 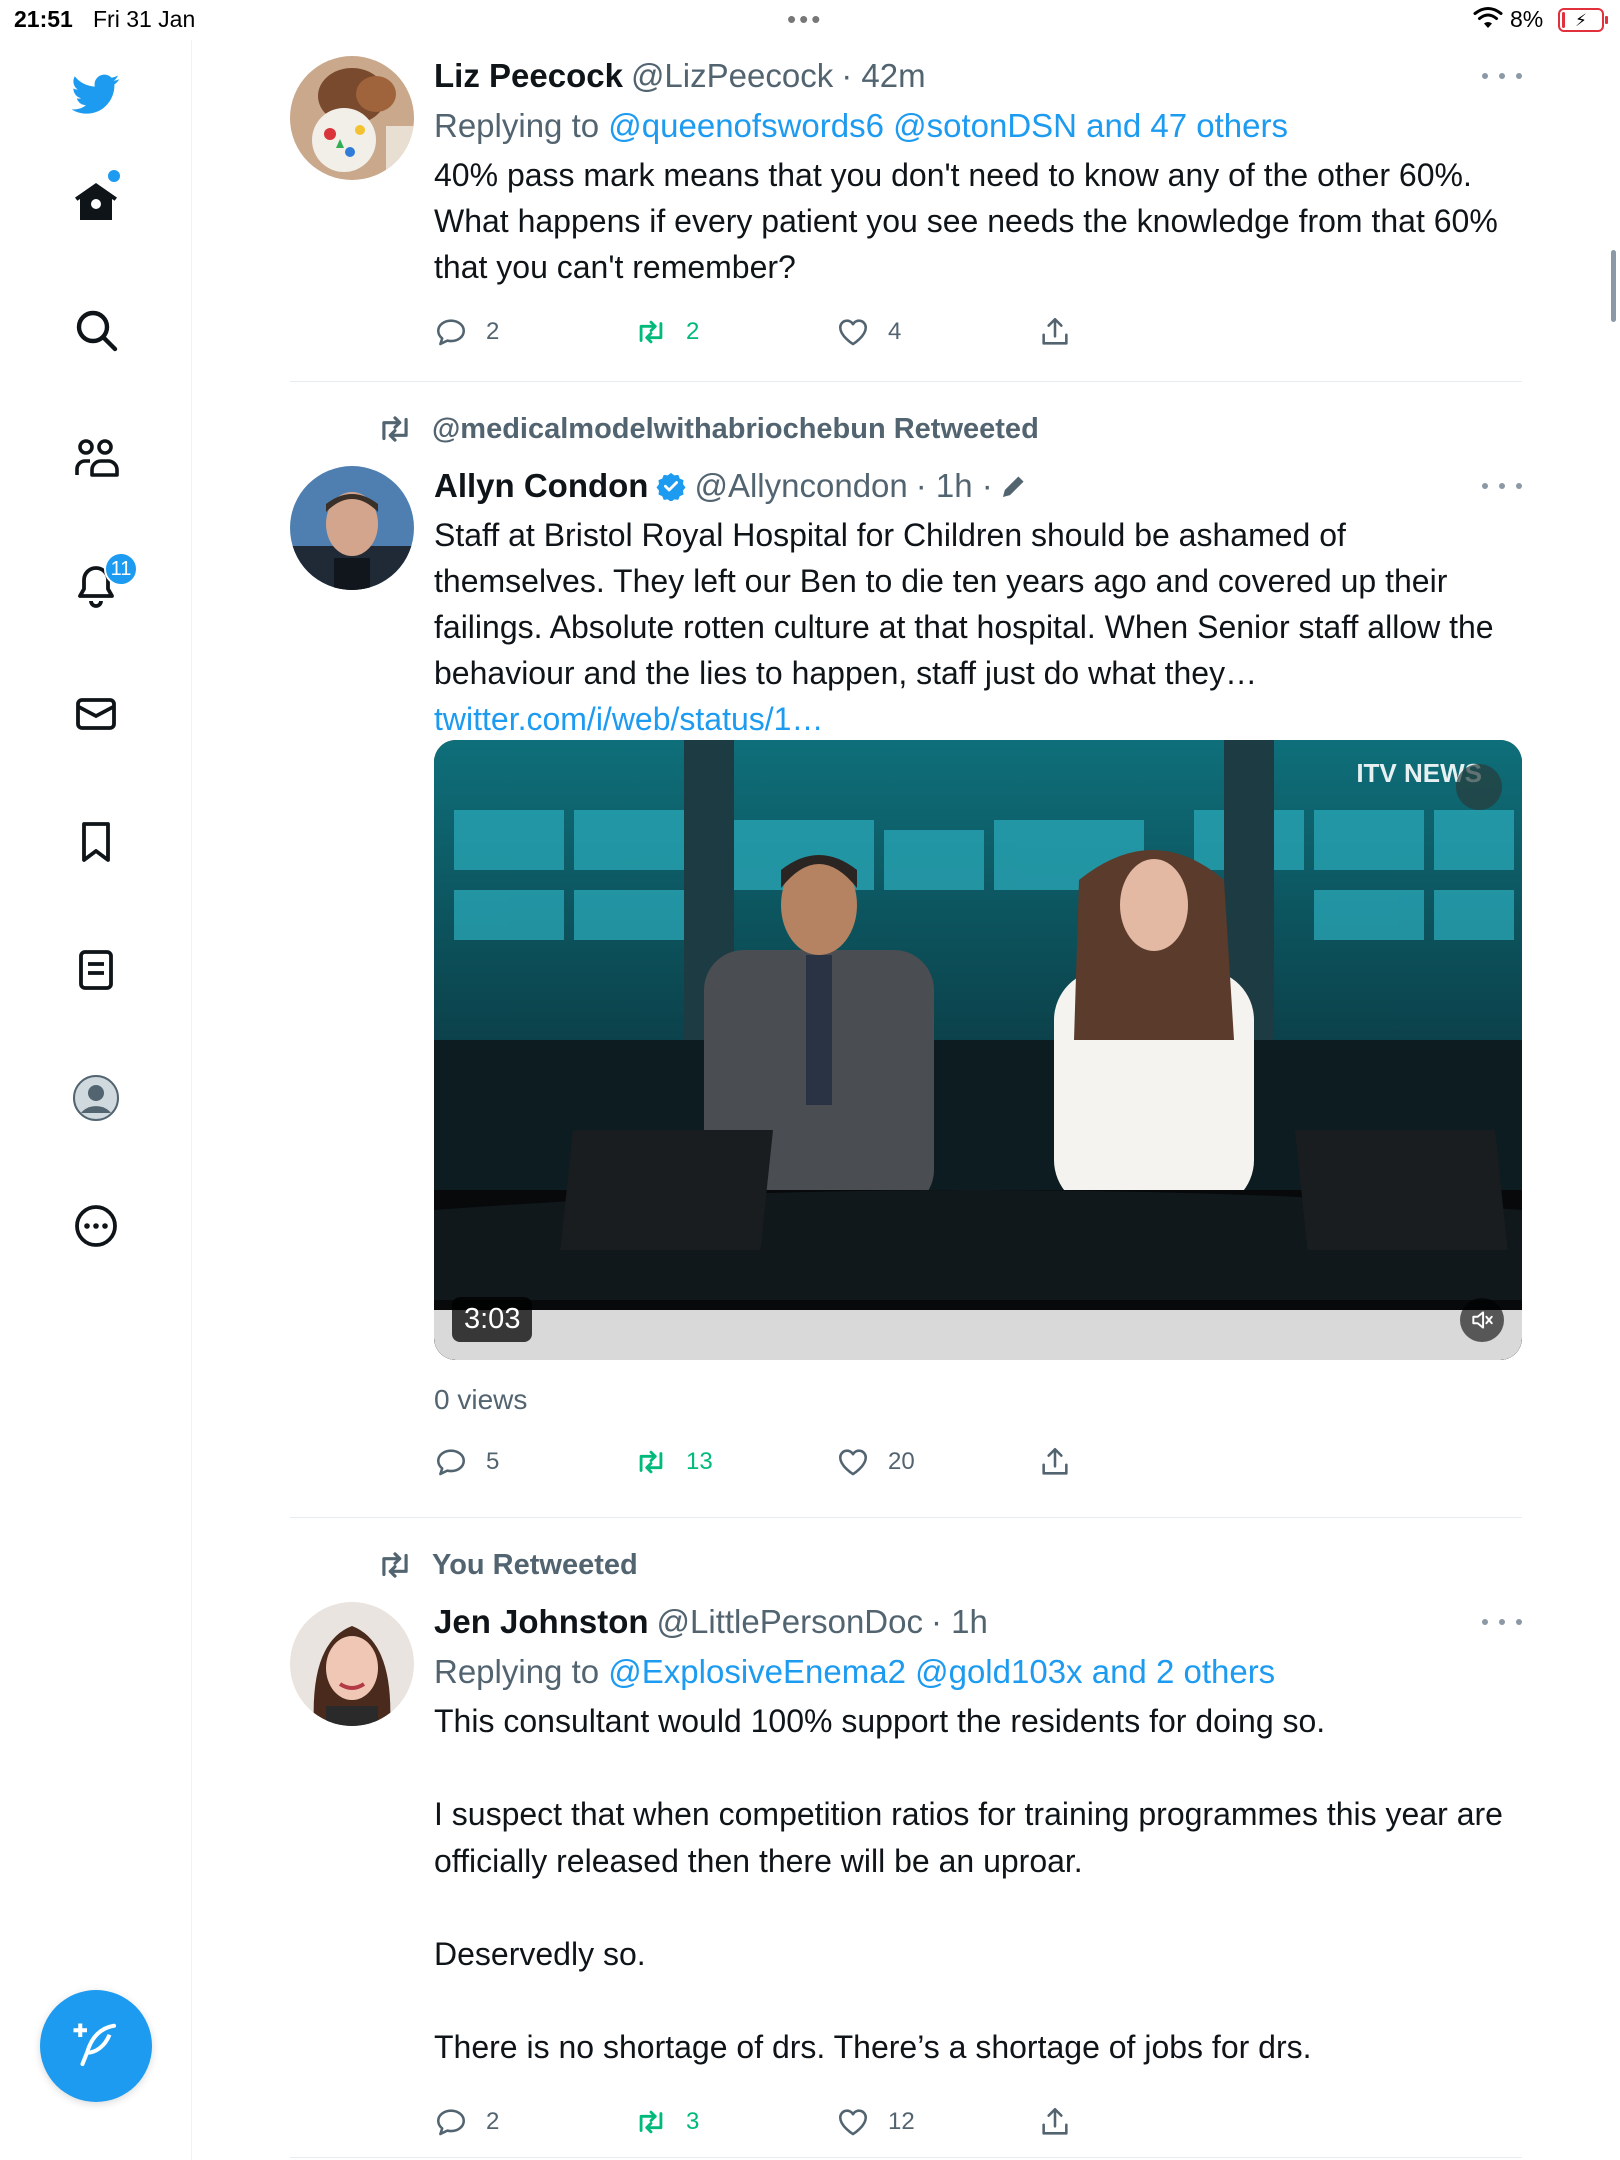 I want to click on tweet-header: Allyn Condon @Allyncondon · 1h ·, so click(x=978, y=486).